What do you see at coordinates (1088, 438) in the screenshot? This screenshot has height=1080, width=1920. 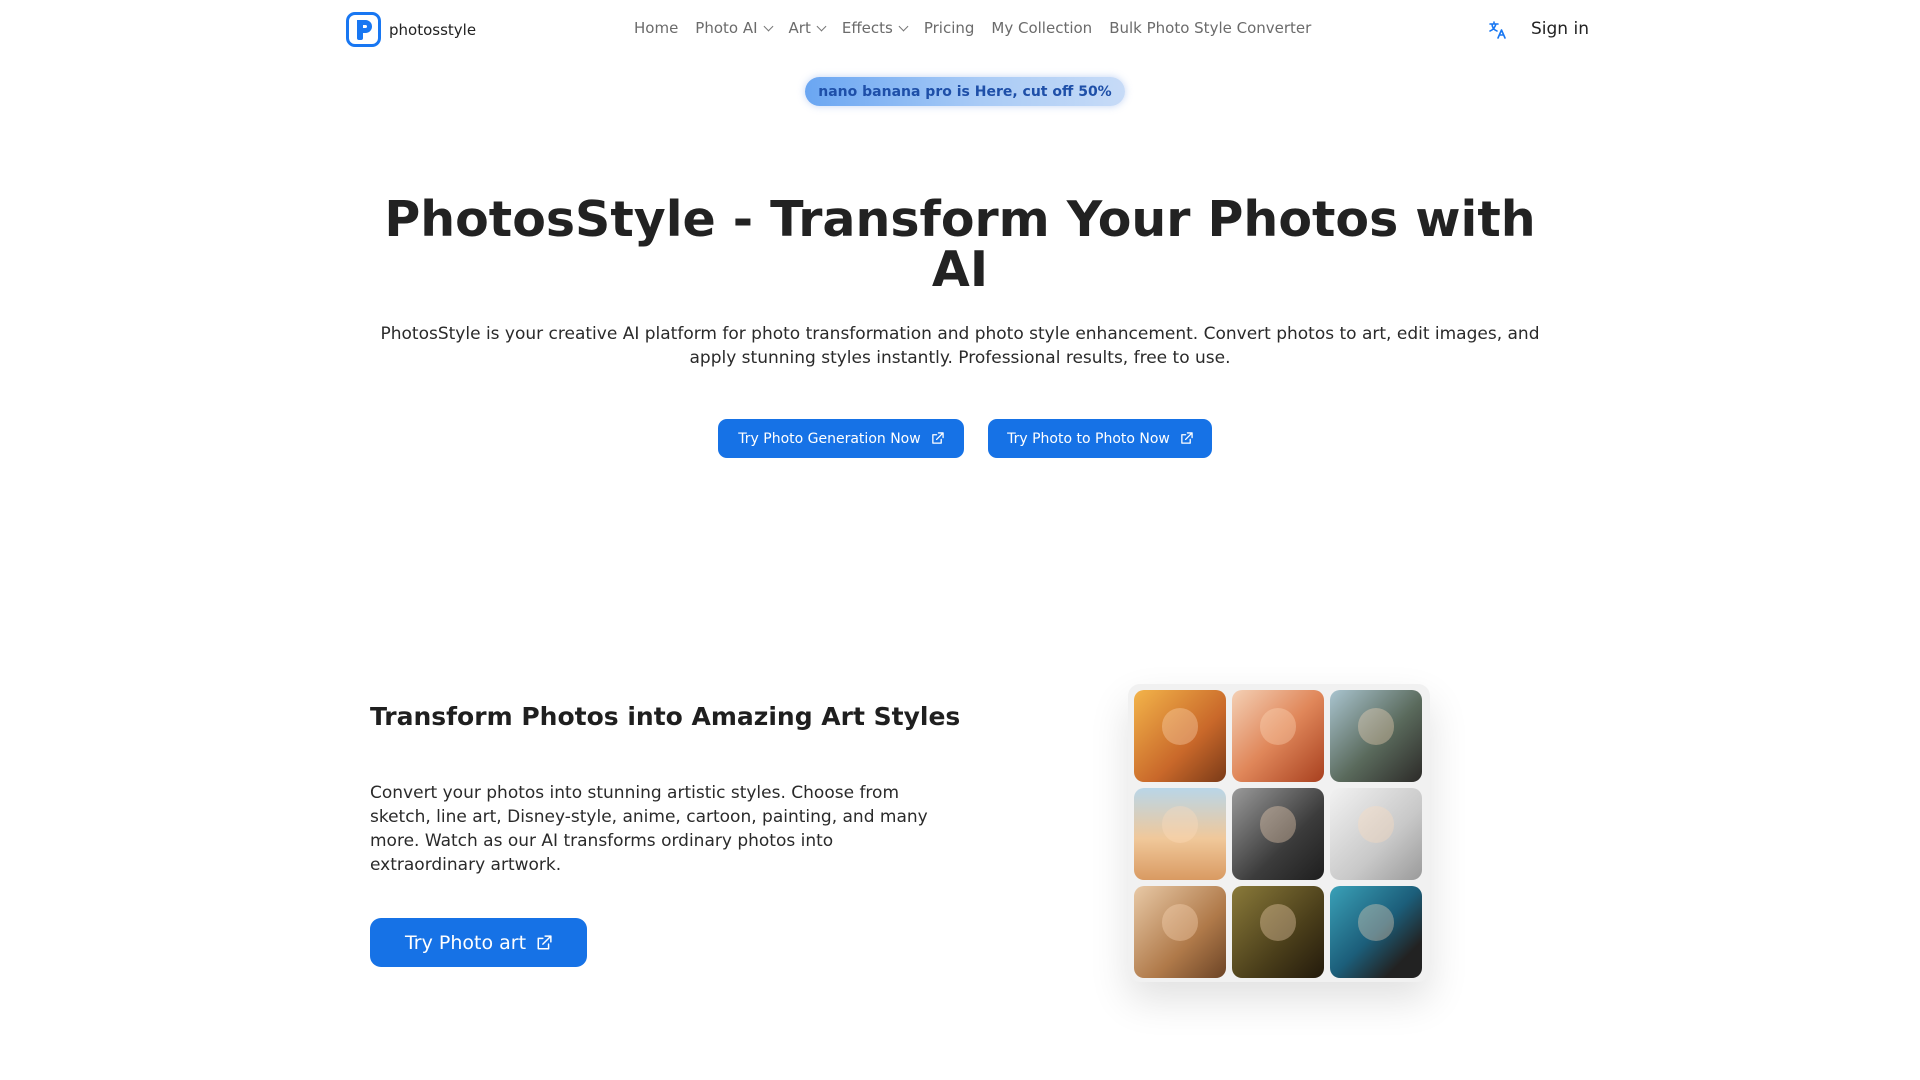 I see `try-photo-to-photo-label: Try Photo to Photo Now` at bounding box center [1088, 438].